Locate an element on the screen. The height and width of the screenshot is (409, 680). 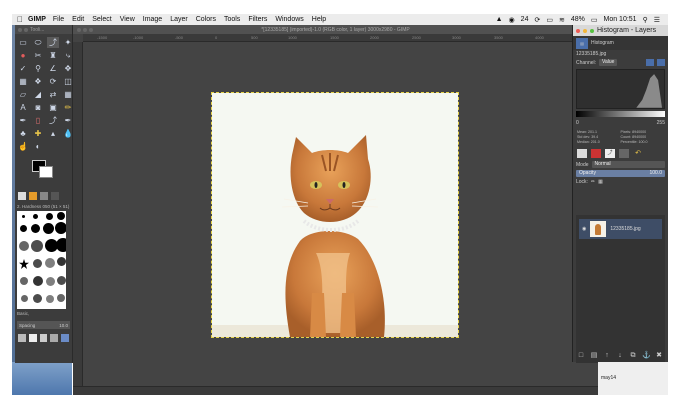
new-layer-group-icon: ▤ is located at coordinates (594, 356).